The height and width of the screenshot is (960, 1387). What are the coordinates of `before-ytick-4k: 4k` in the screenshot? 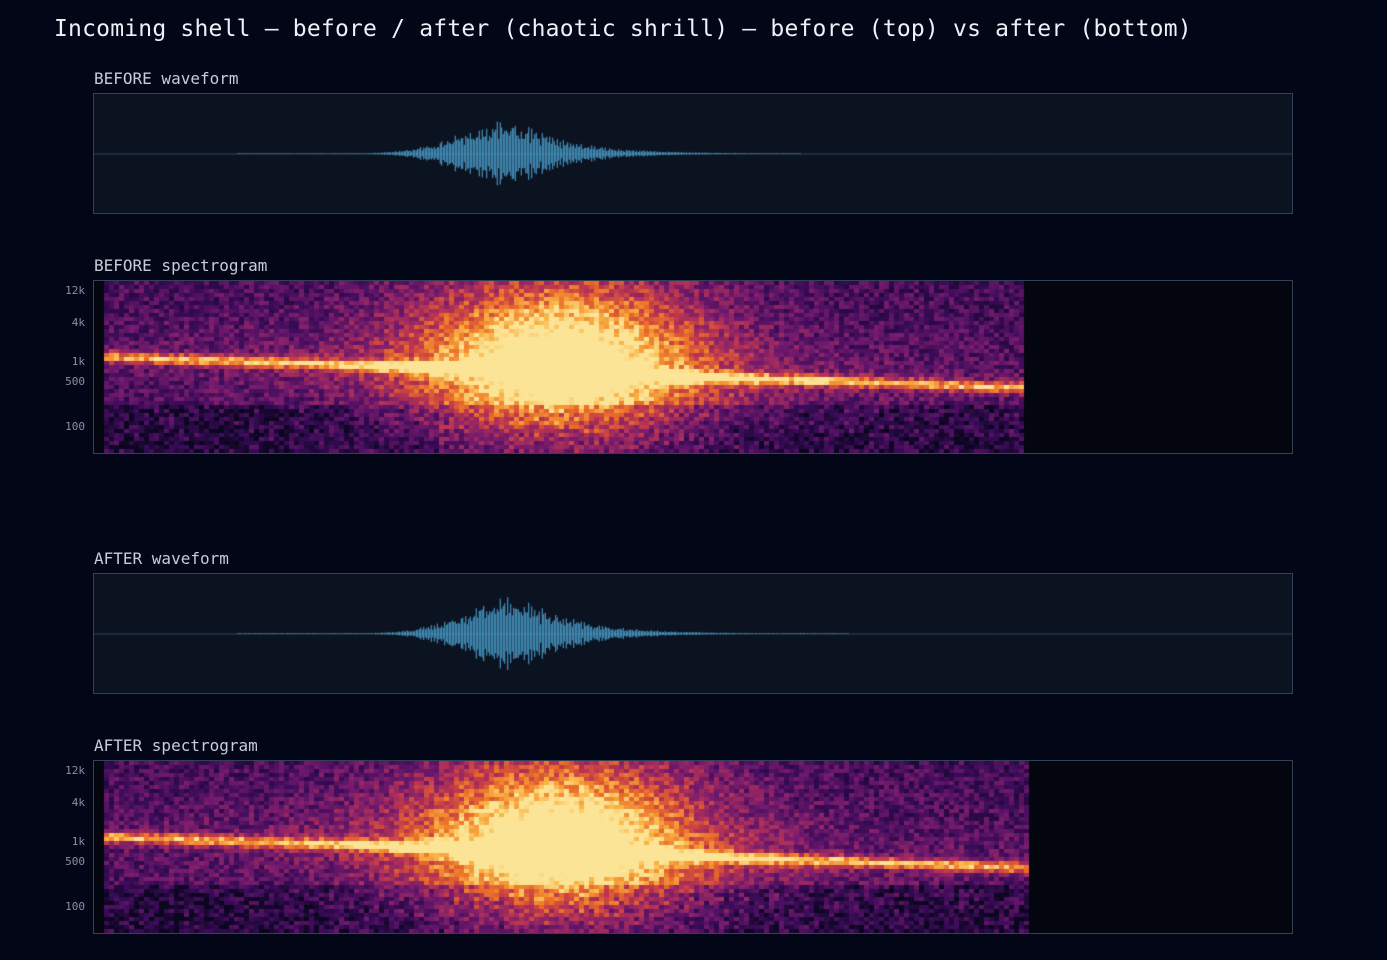 It's located at (78, 322).